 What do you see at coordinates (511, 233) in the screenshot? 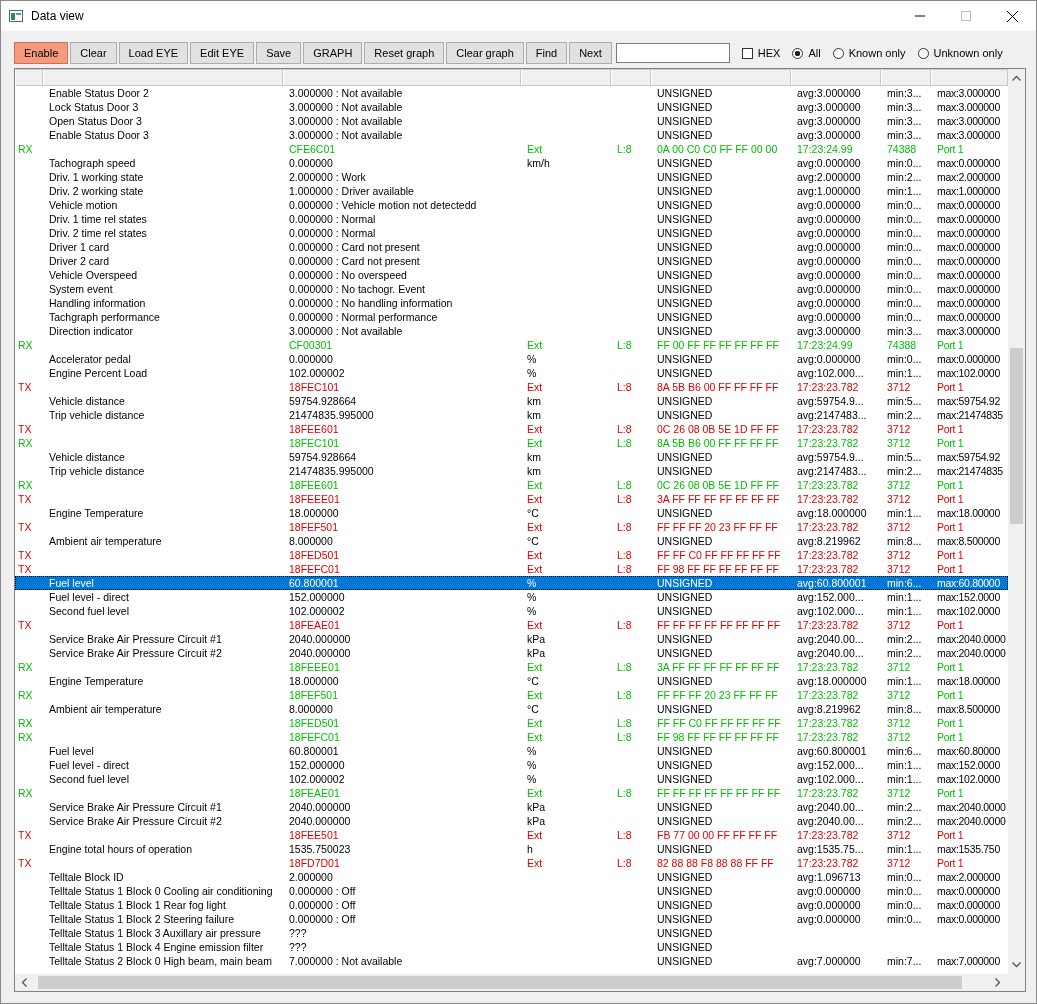
I see `table-row: Driv. 2 time rel states 0.000000 : Normal UNSIGNED avg:0.000000 min:0... max:0.000000` at bounding box center [511, 233].